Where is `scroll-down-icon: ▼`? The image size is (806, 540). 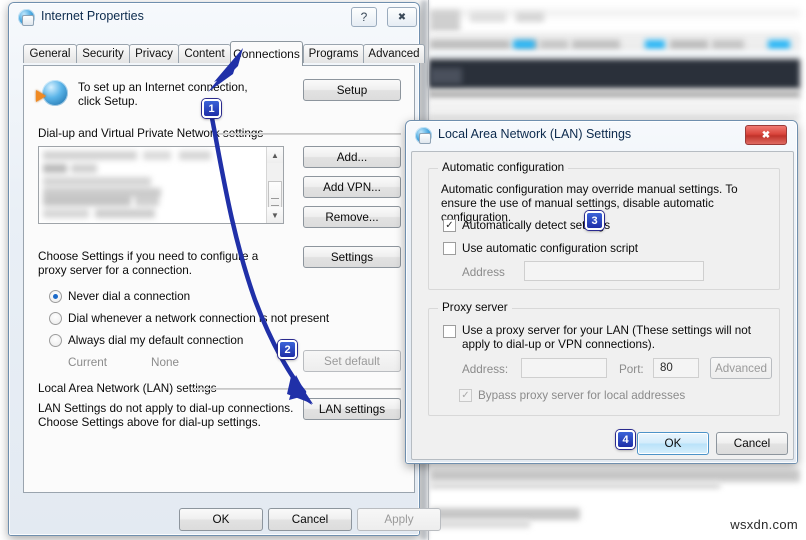
scroll-down-icon: ▼ is located at coordinates (275, 215).